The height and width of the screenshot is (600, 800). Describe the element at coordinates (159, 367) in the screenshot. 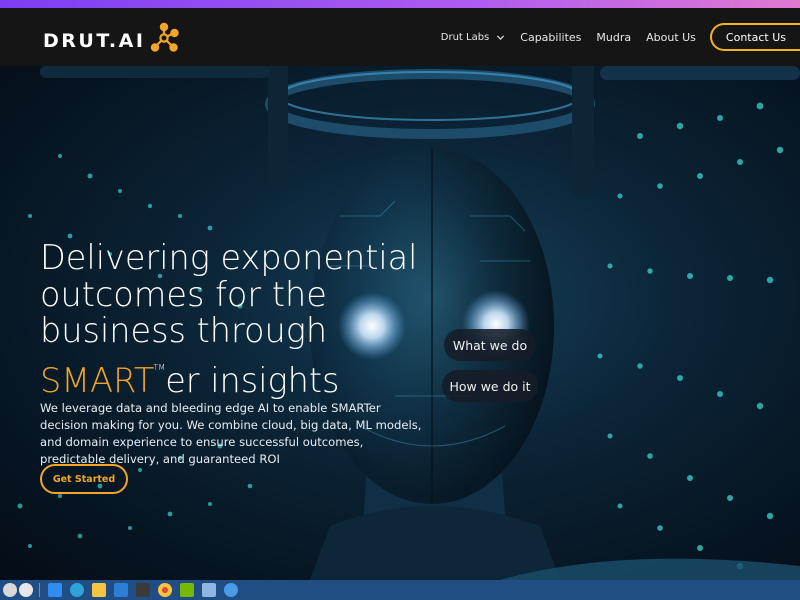

I see `trademark-mark: TM` at that location.